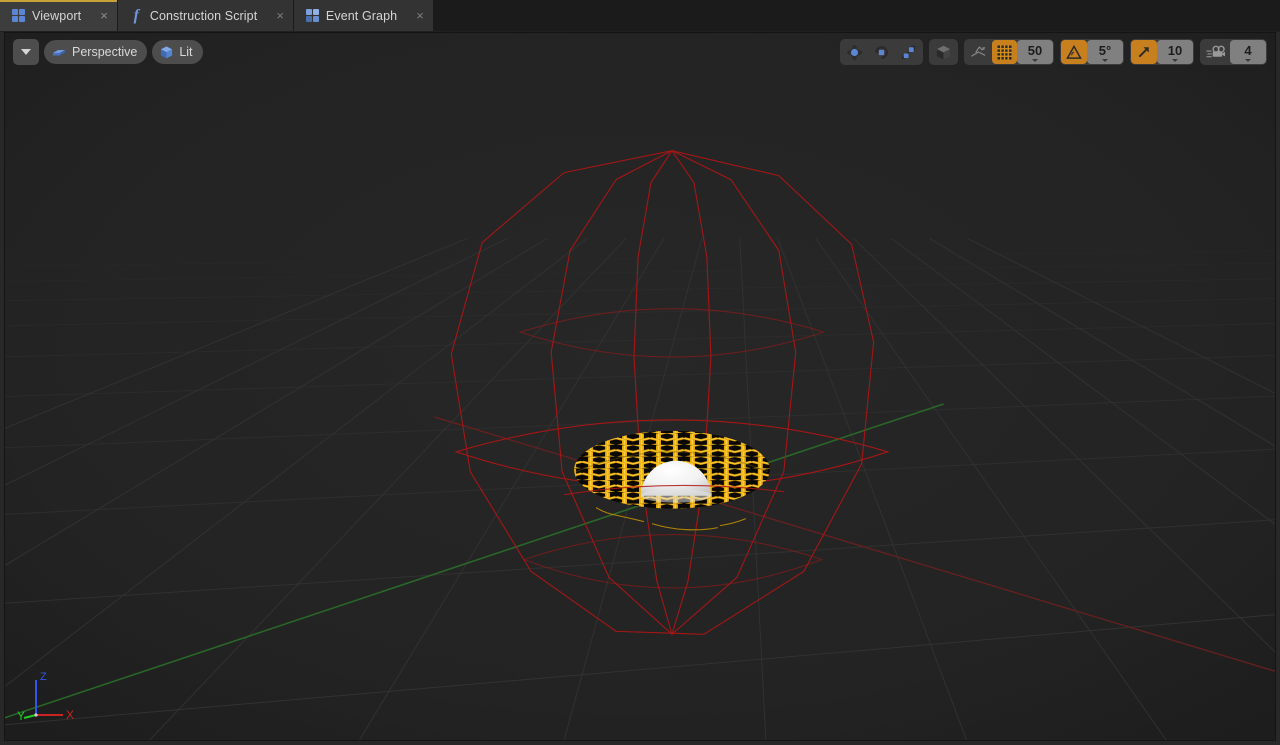 The image size is (1280, 745). I want to click on scale-snap-toggle, so click(1144, 52).